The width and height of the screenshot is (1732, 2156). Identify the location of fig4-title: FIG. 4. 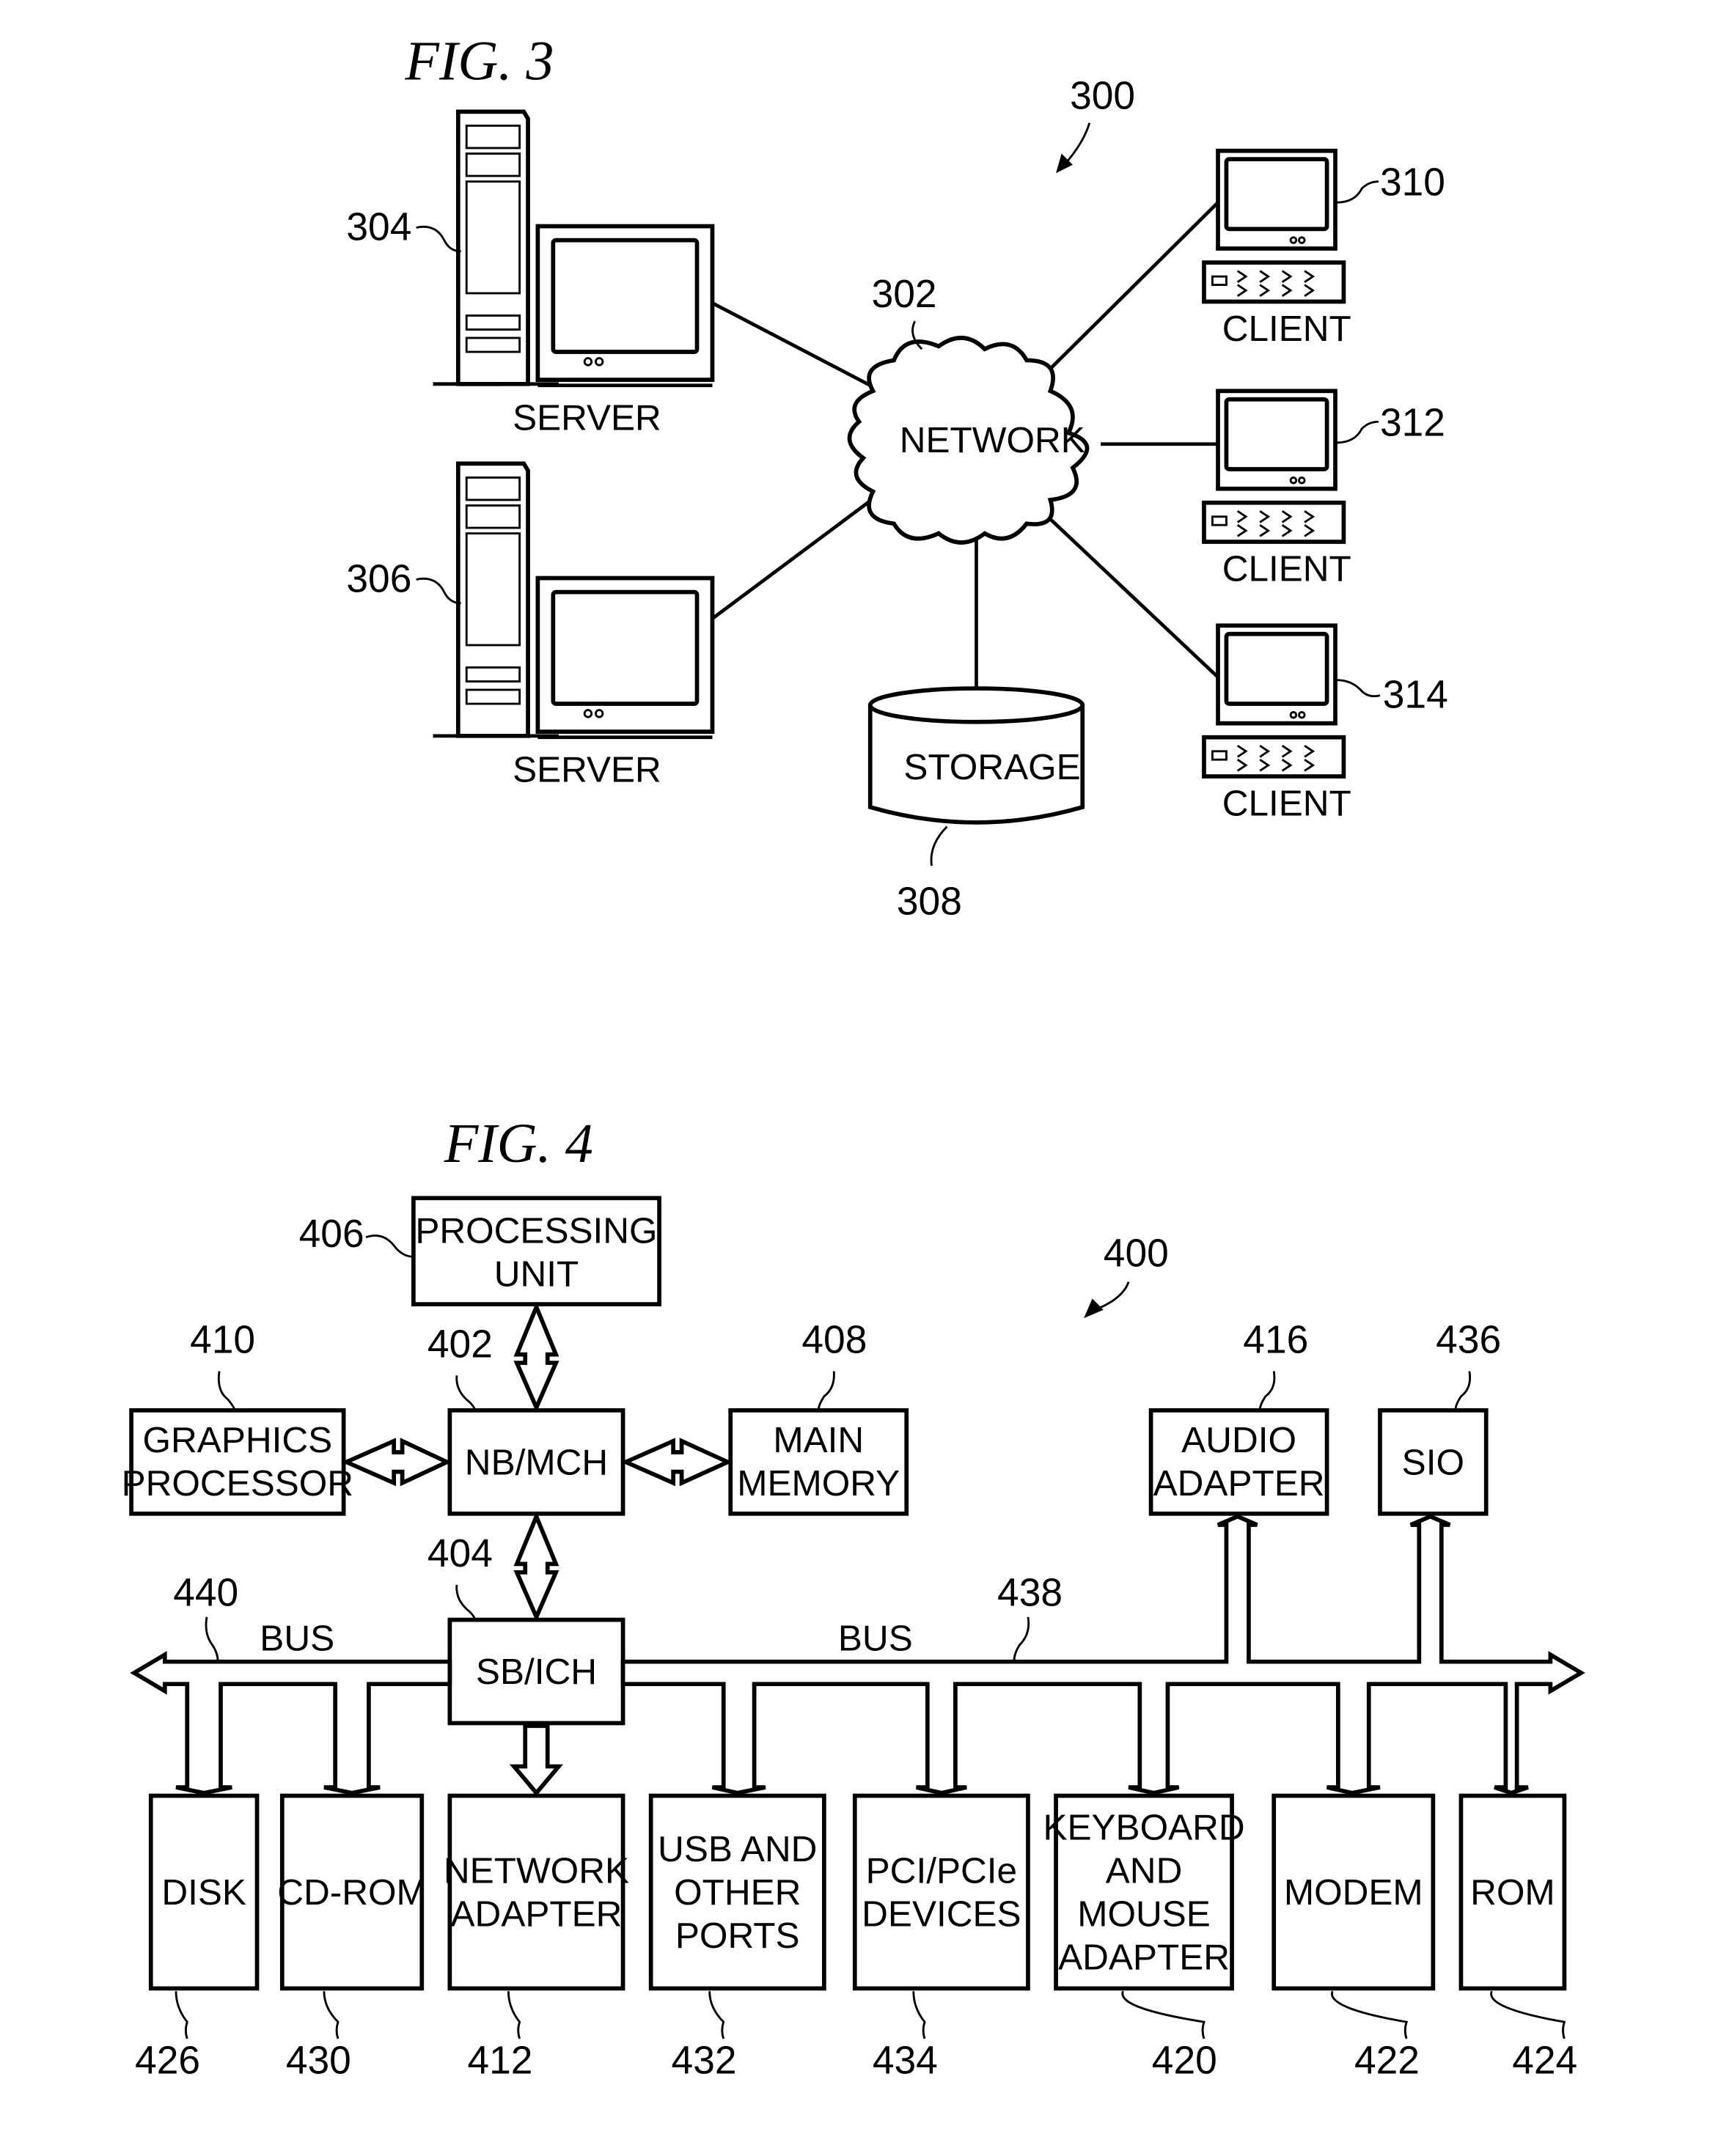
(518, 1143).